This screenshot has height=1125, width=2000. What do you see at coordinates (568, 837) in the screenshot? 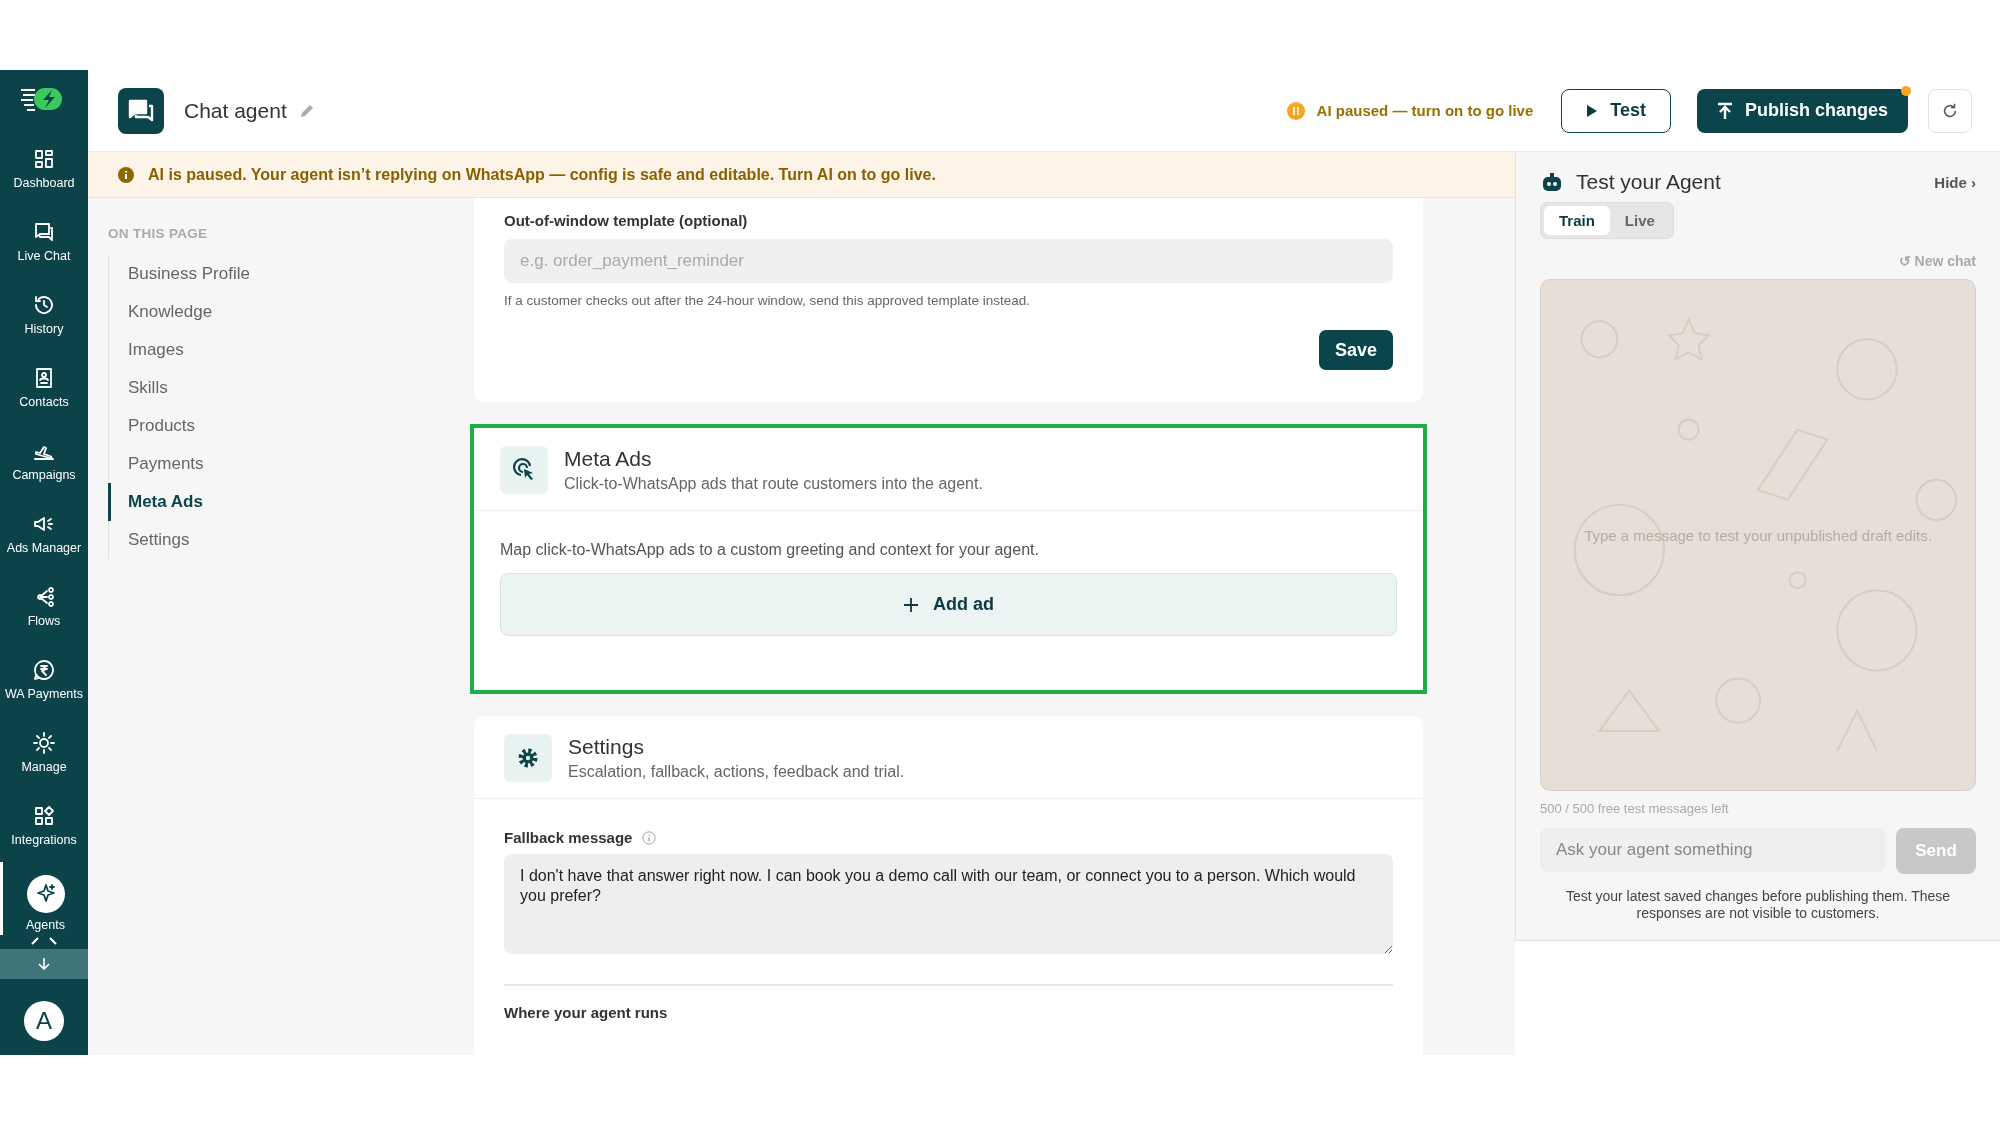
I see `field-label: Fallback message` at bounding box center [568, 837].